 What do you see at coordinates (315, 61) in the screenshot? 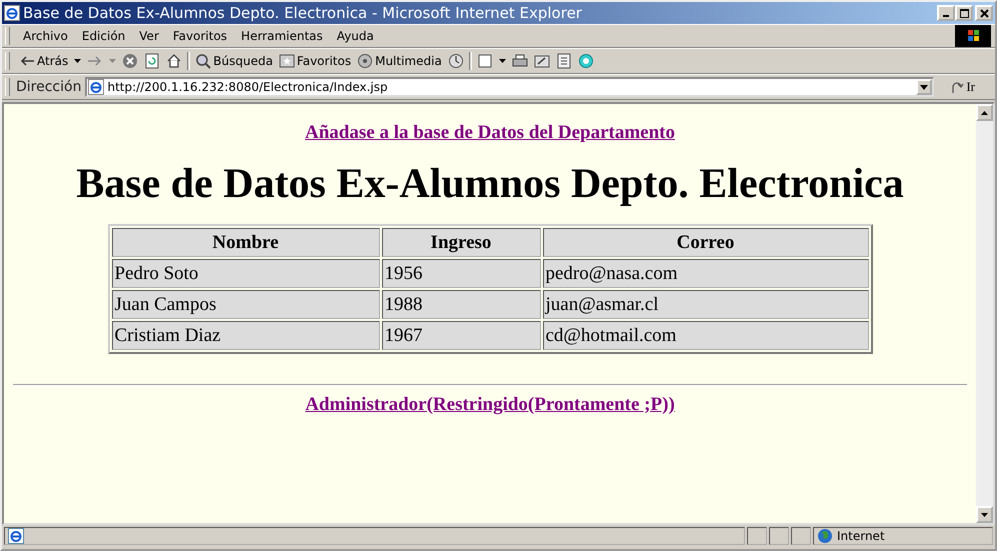
I see `favorites-button: Favoritos` at bounding box center [315, 61].